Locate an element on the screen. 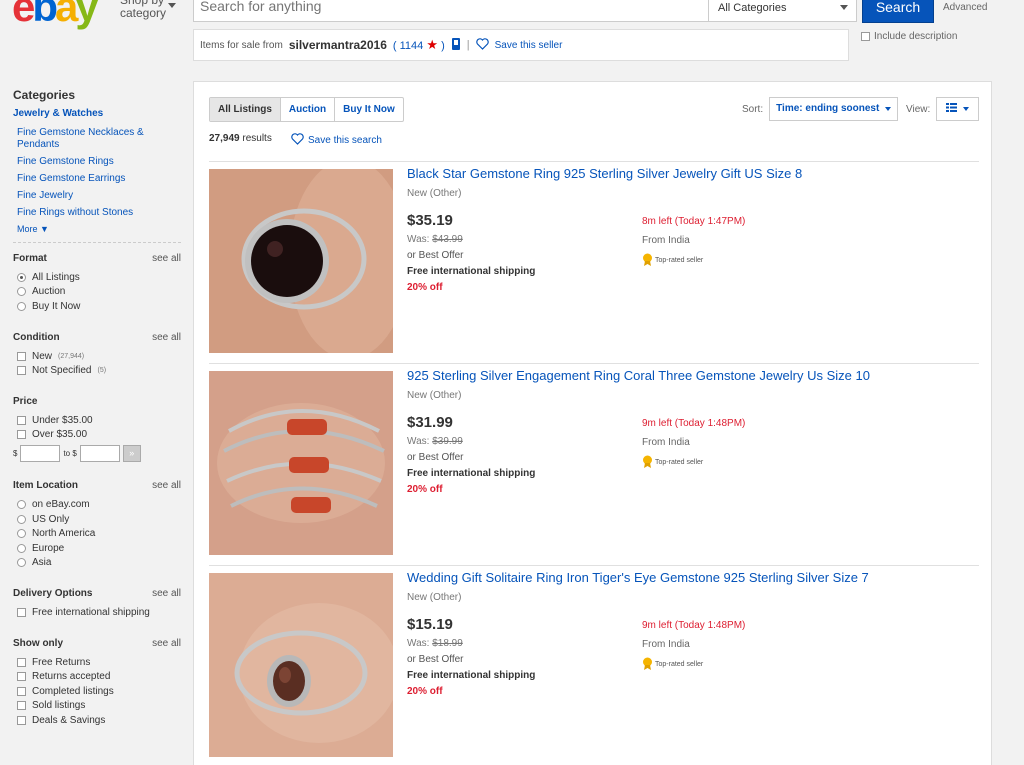 Image resolution: width=1024 pixels, height=765 pixels. show-only-option: Returns accepted is located at coordinates (97, 676).